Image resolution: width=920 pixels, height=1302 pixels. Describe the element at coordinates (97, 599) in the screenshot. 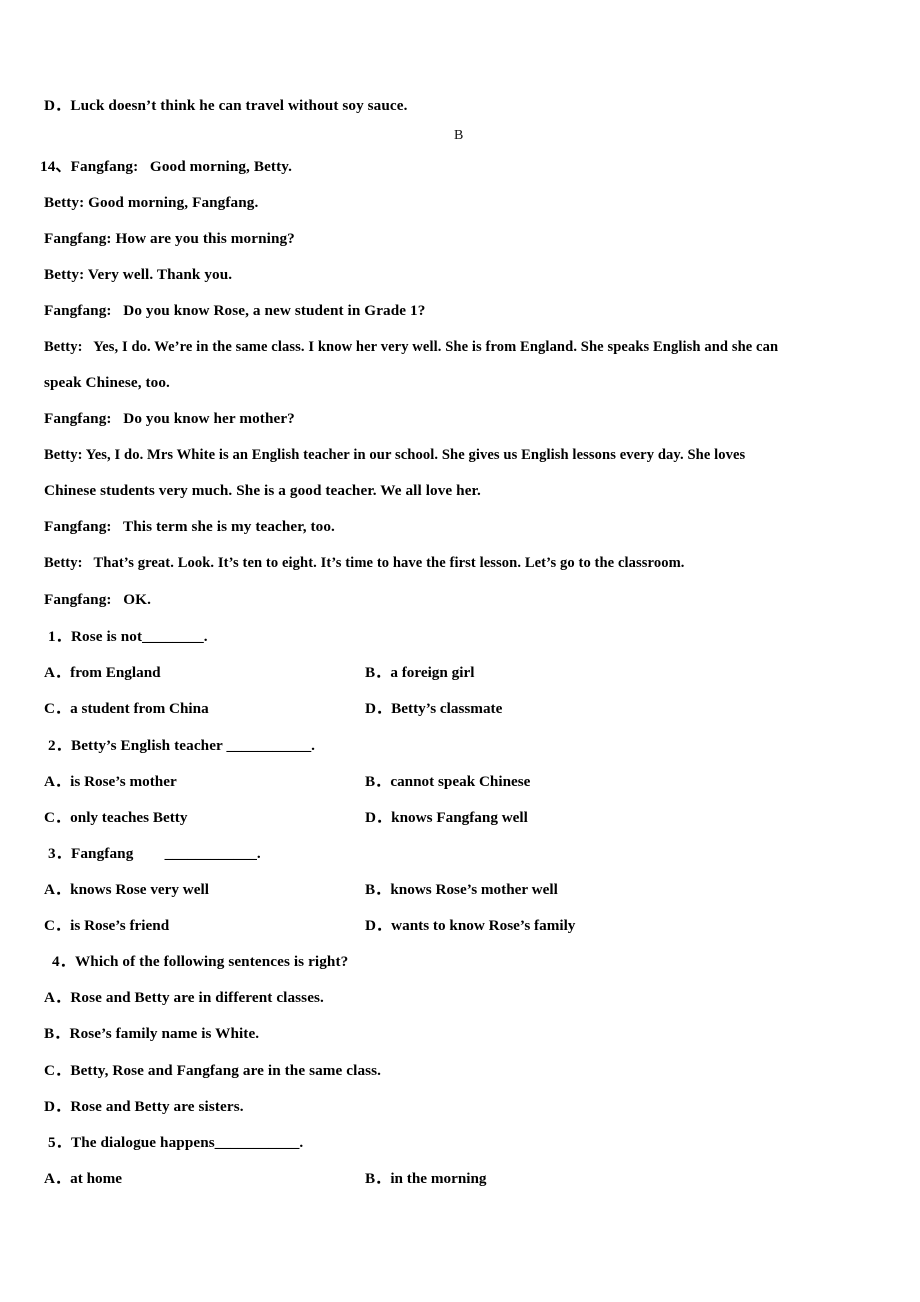

I see `passage-line-fangfang-5: Fangfang: OK.` at that location.